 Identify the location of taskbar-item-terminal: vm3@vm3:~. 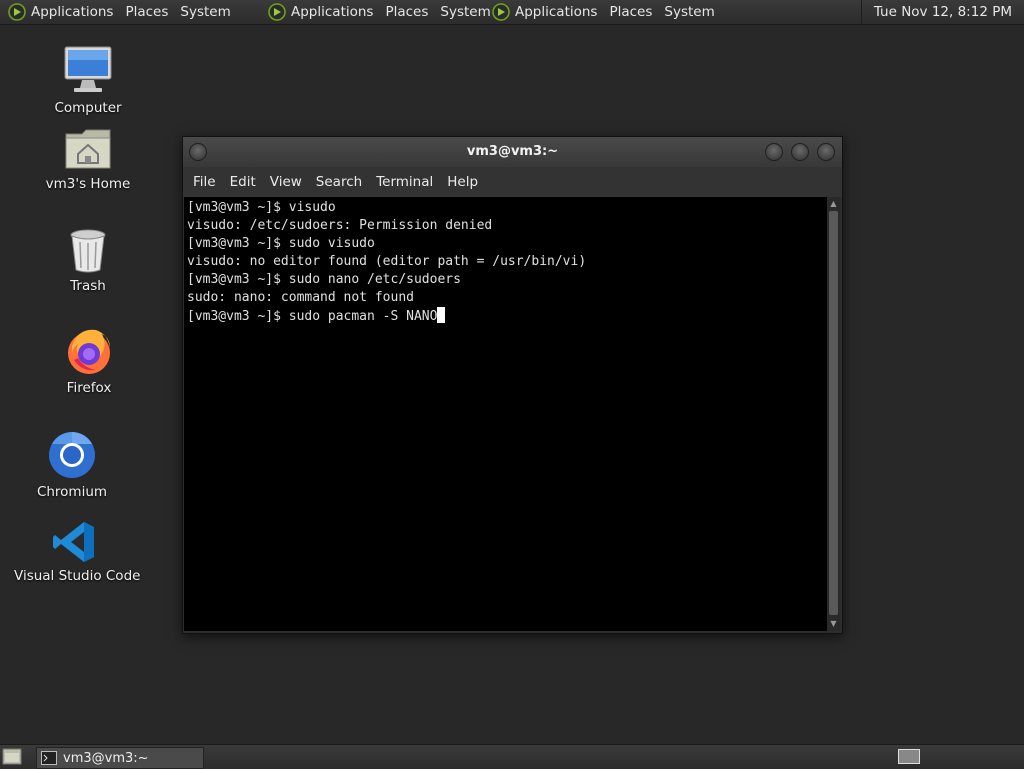
(120, 758).